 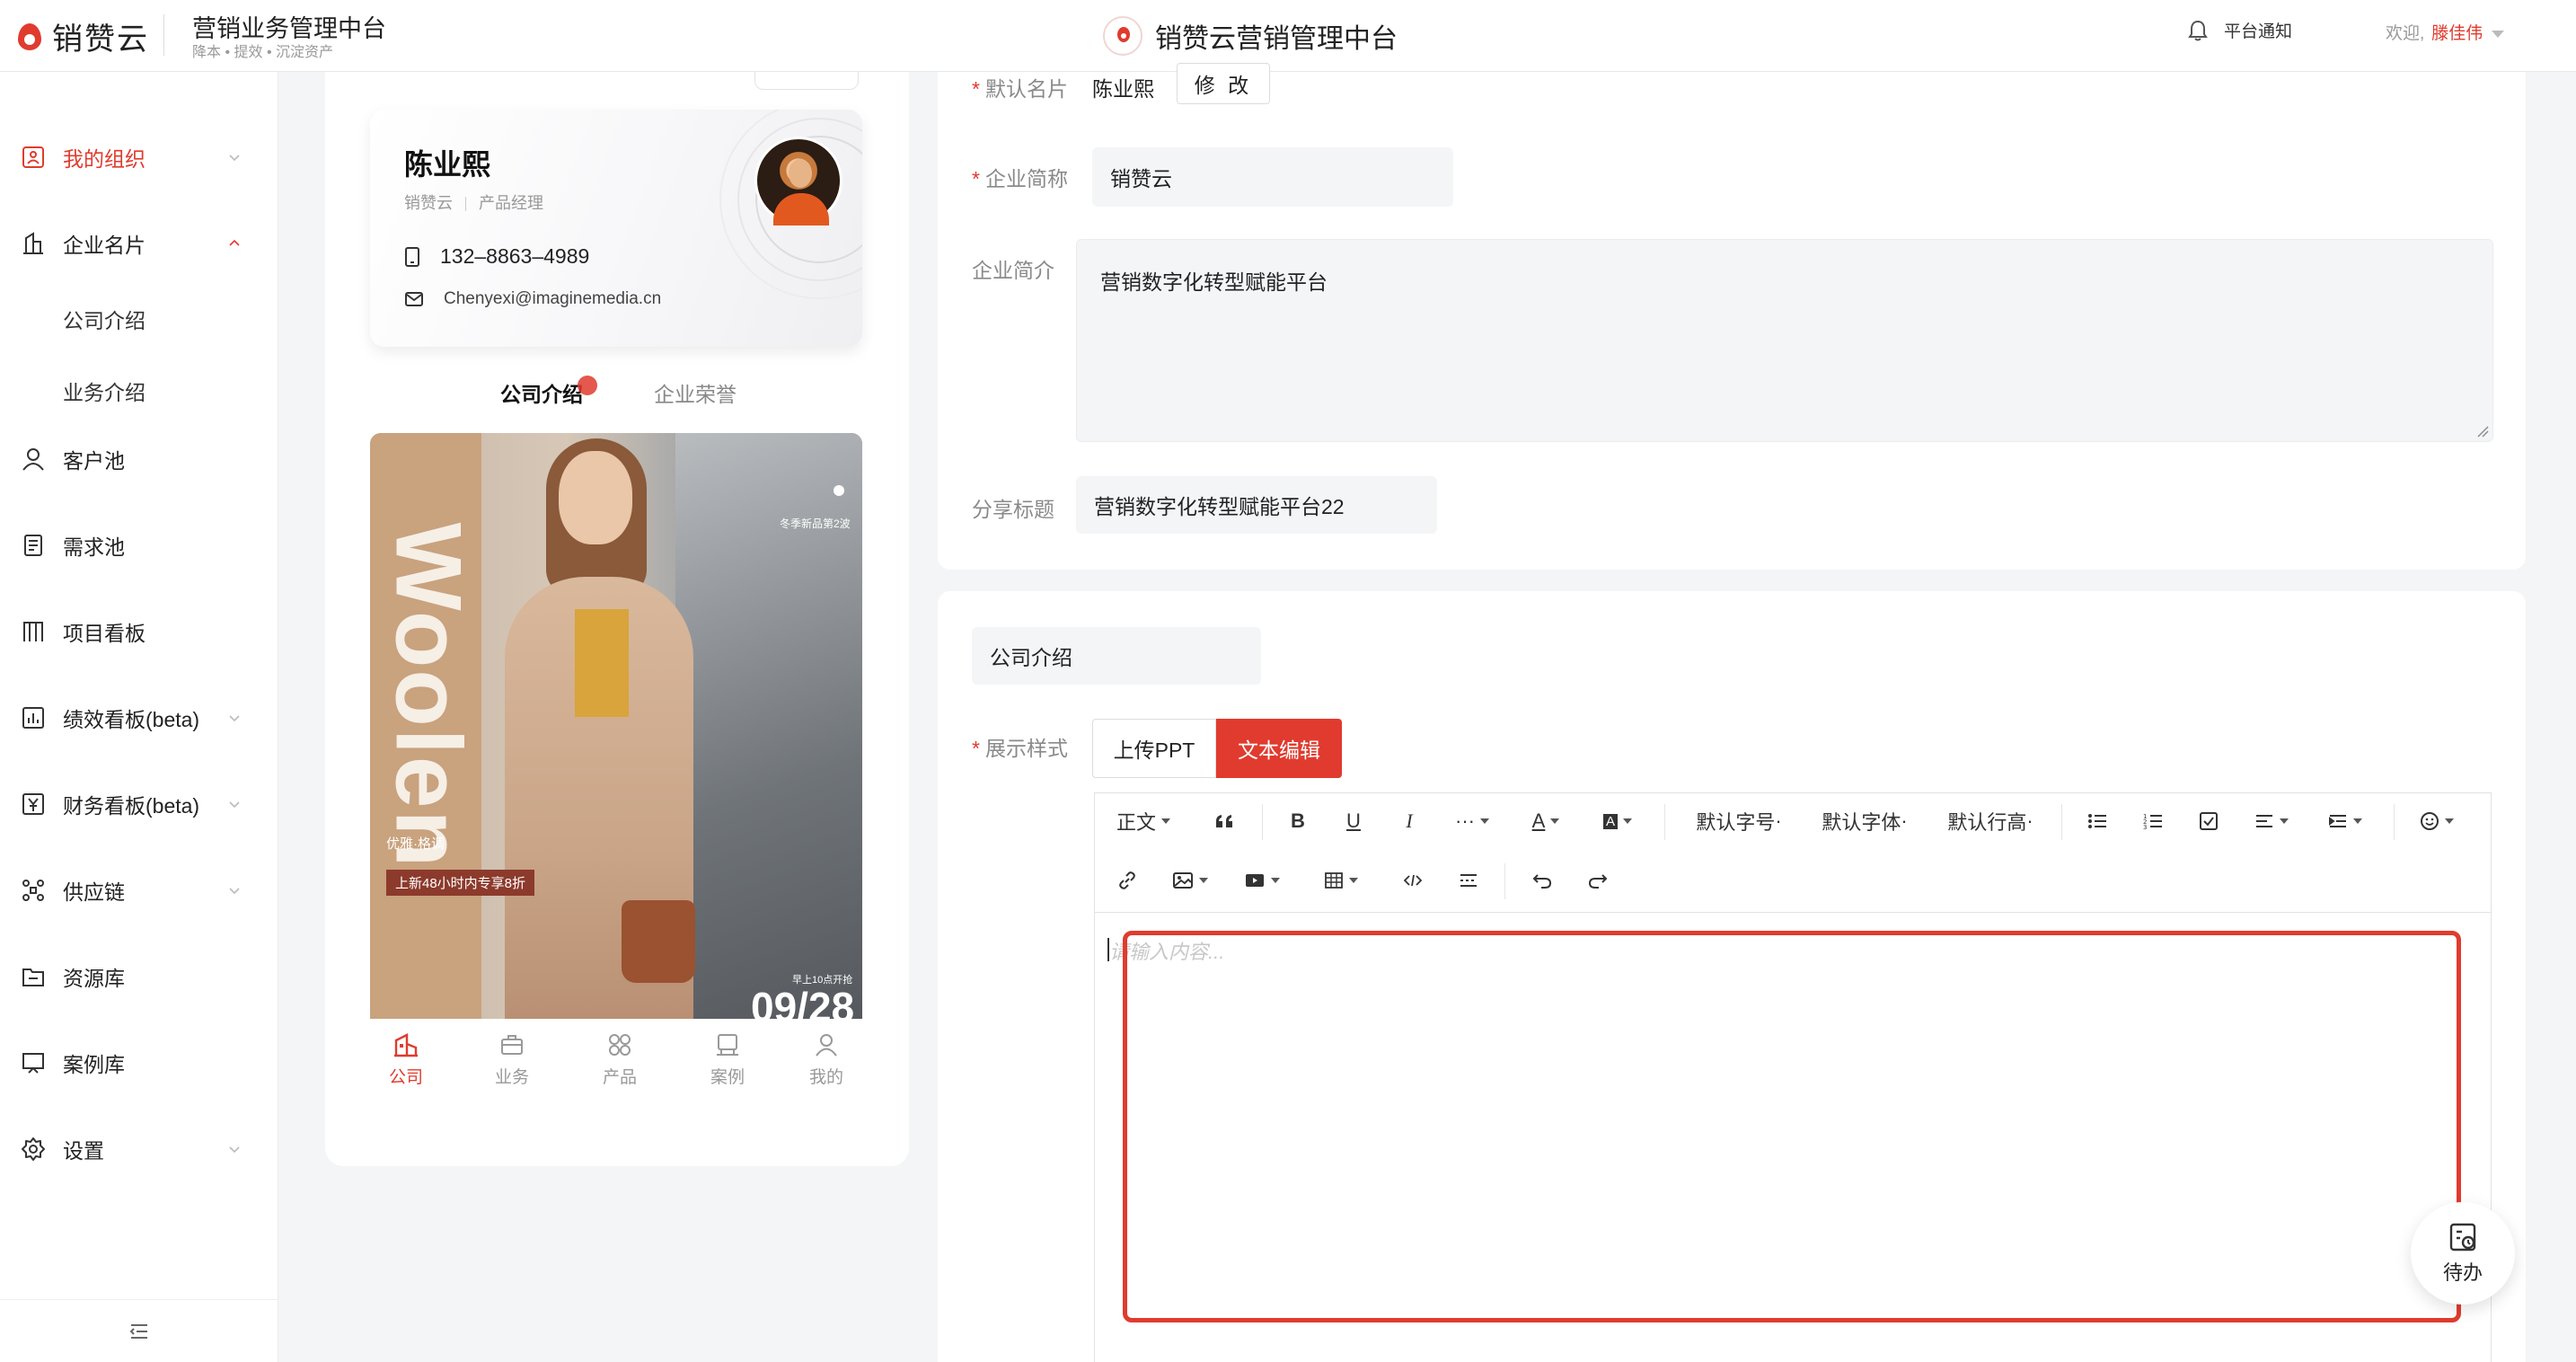 I want to click on phone-icon, so click(x=412, y=256).